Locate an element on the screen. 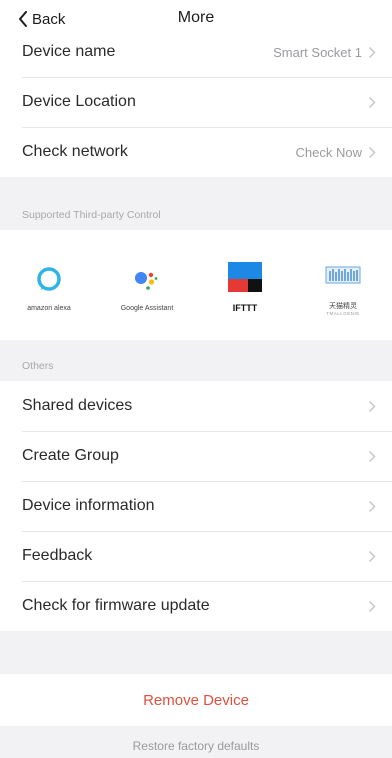 Image resolution: width=392 pixels, height=758 pixels. service-alexa: amazon alexa is located at coordinates (49, 285).